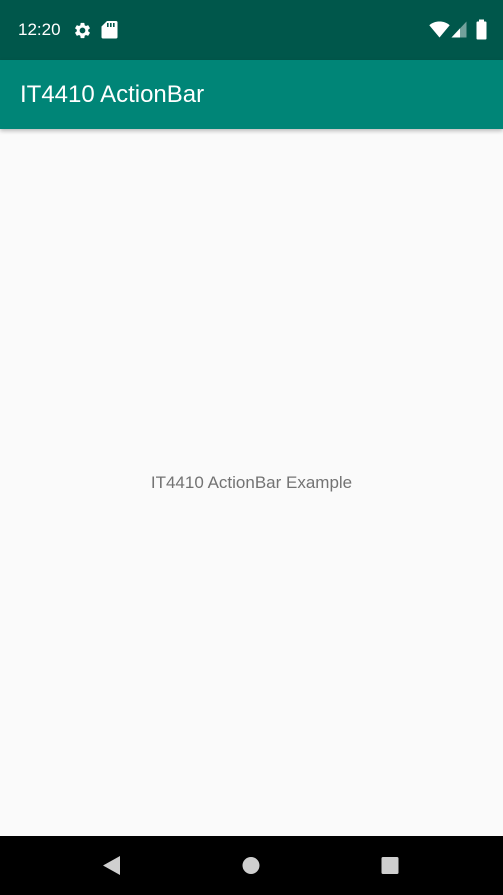  I want to click on action-bar: IT4410 ActionBar, so click(251, 94).